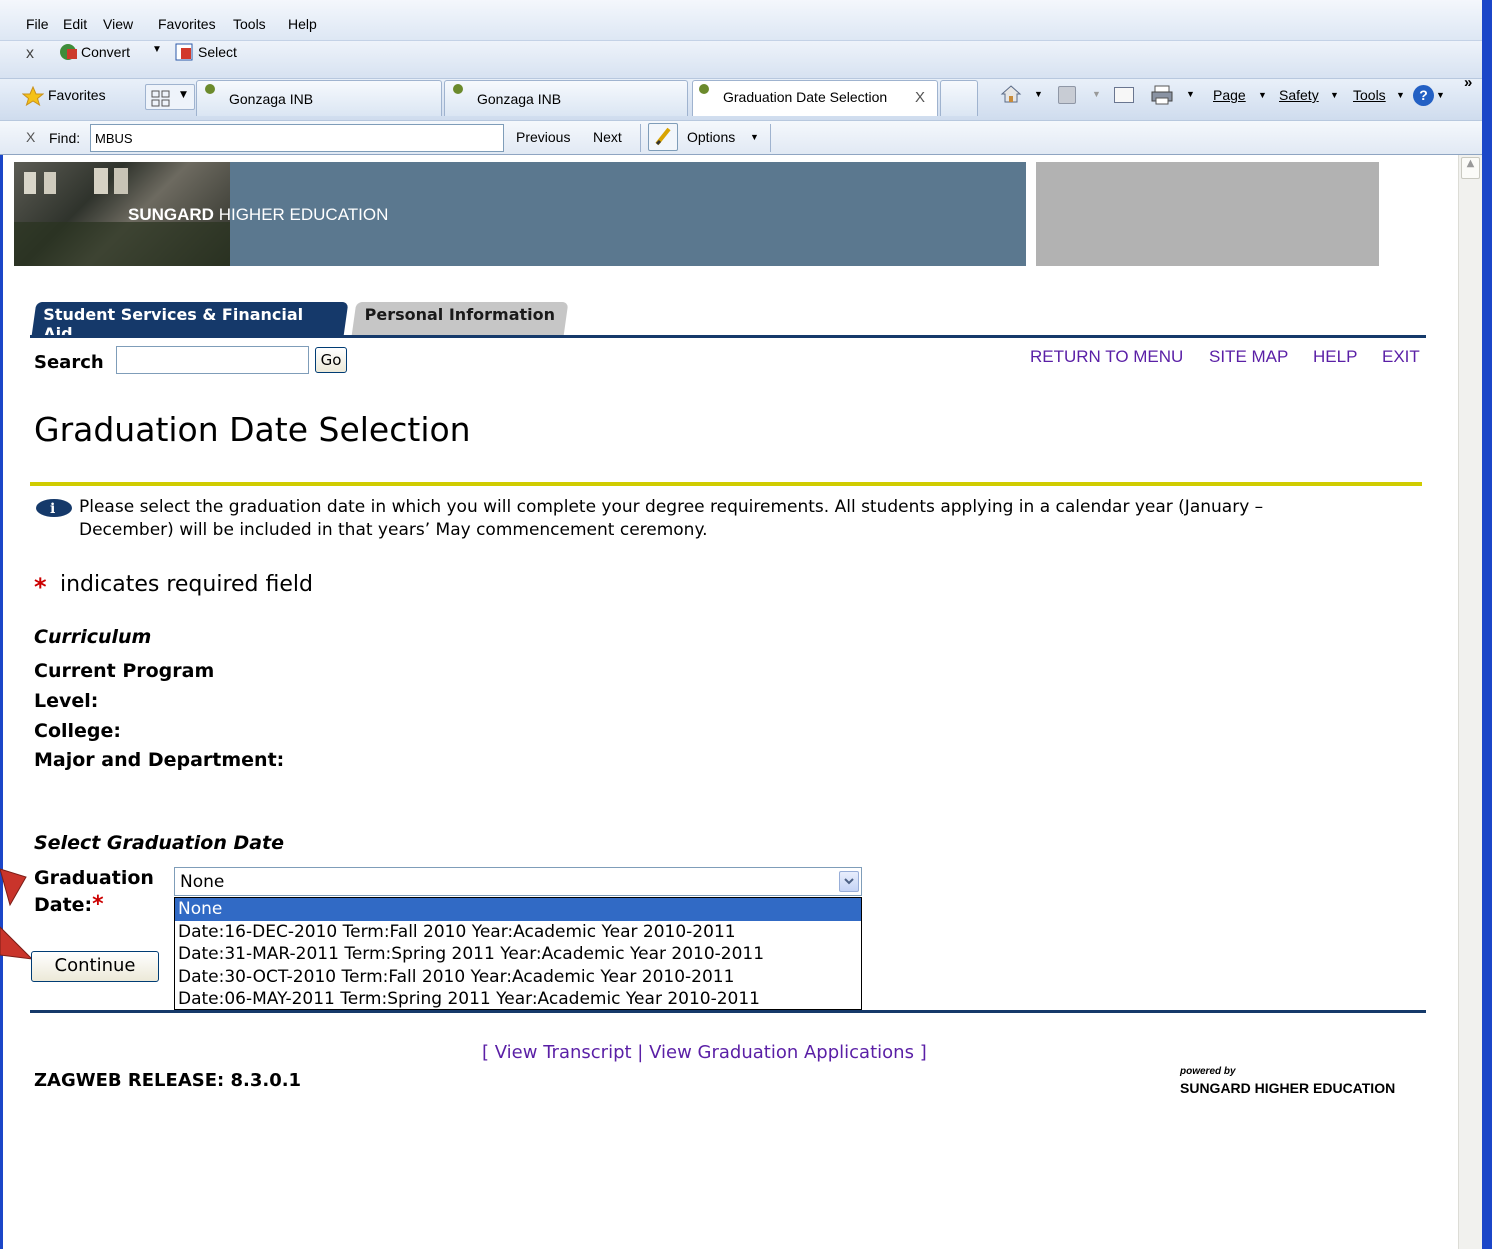 The image size is (1492, 1249). What do you see at coordinates (202, 882) in the screenshot?
I see `graduation-date-select-value: None` at bounding box center [202, 882].